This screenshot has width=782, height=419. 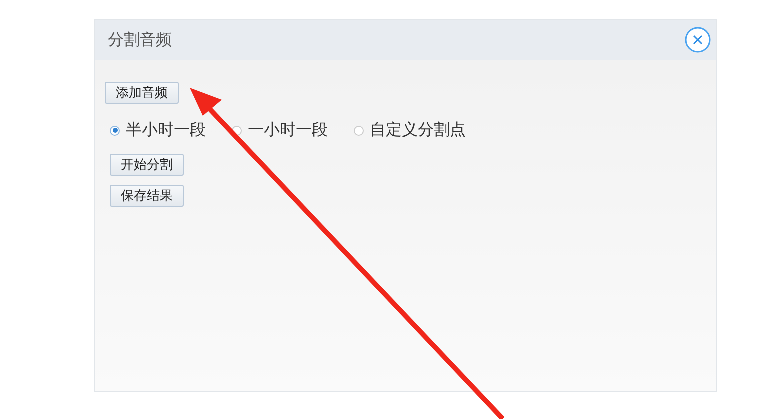 I want to click on action-button: 开始分割, so click(x=147, y=165).